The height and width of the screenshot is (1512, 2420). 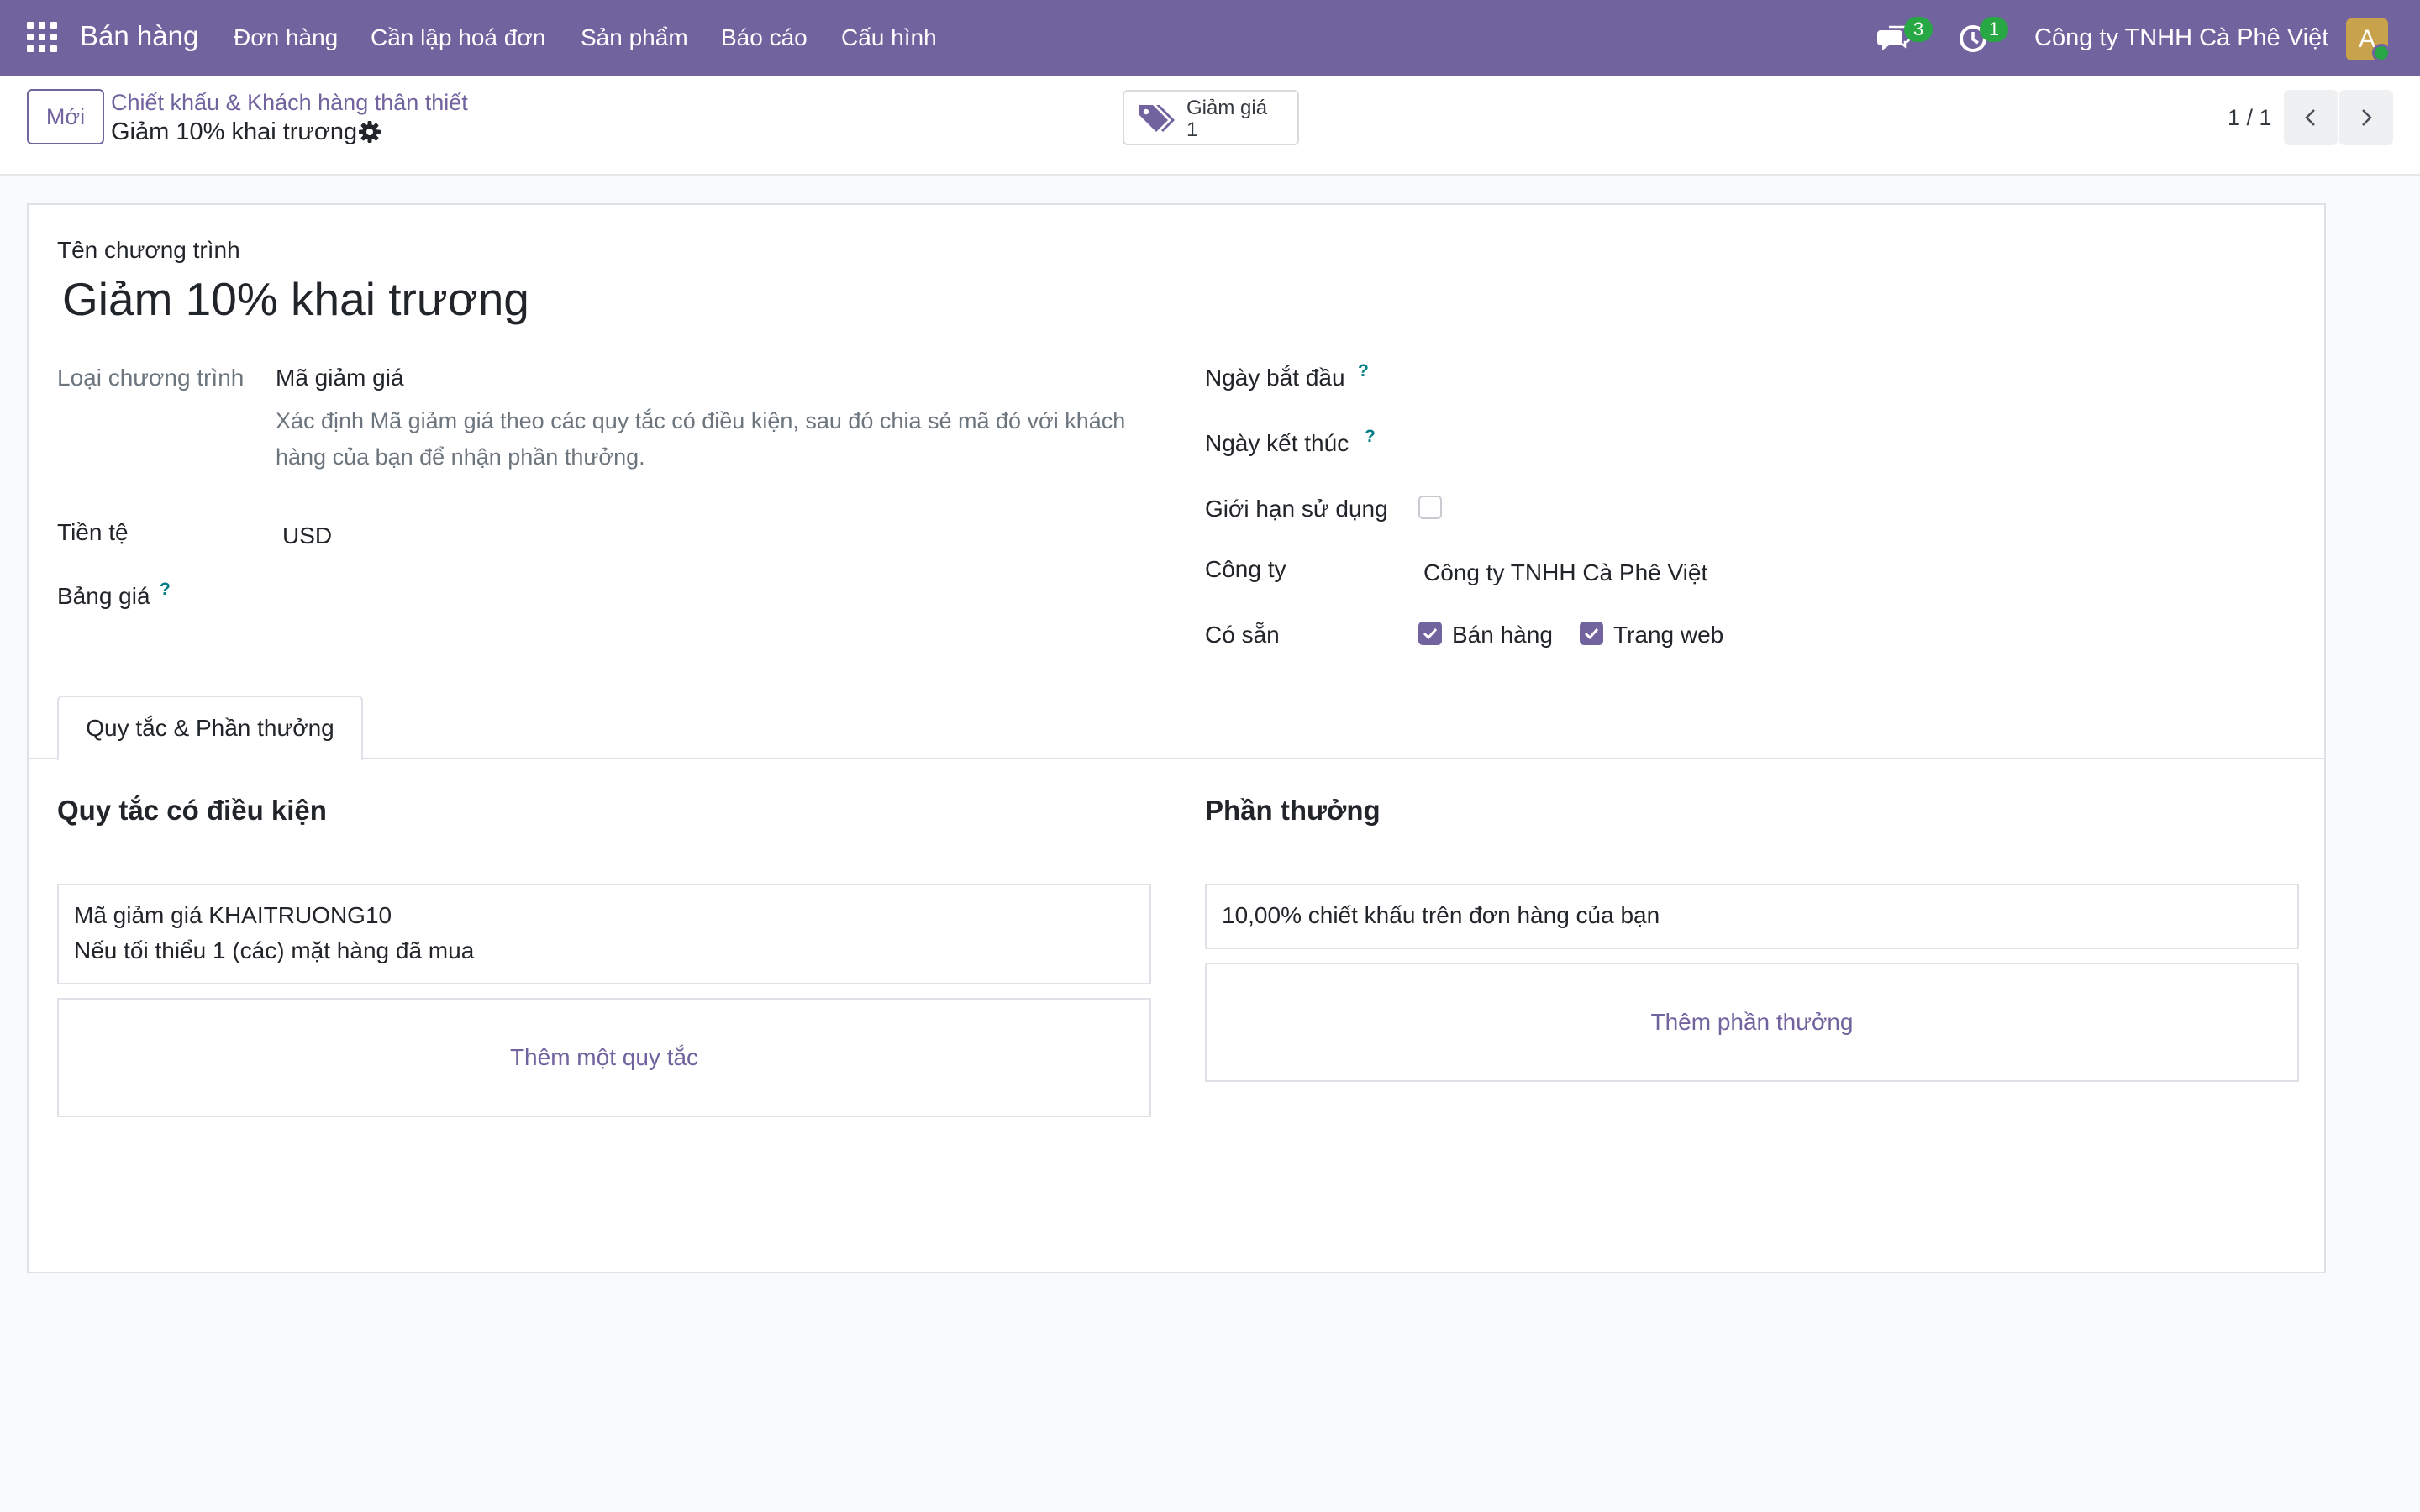 What do you see at coordinates (307, 535) in the screenshot?
I see `currency-field: USD` at bounding box center [307, 535].